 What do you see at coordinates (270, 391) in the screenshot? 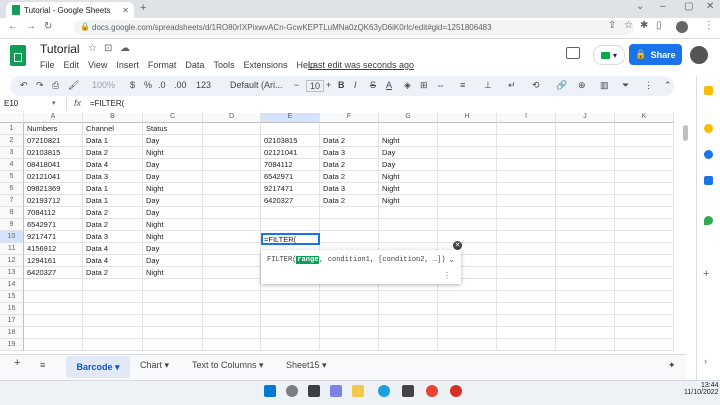
I see `windows-start-icon` at bounding box center [270, 391].